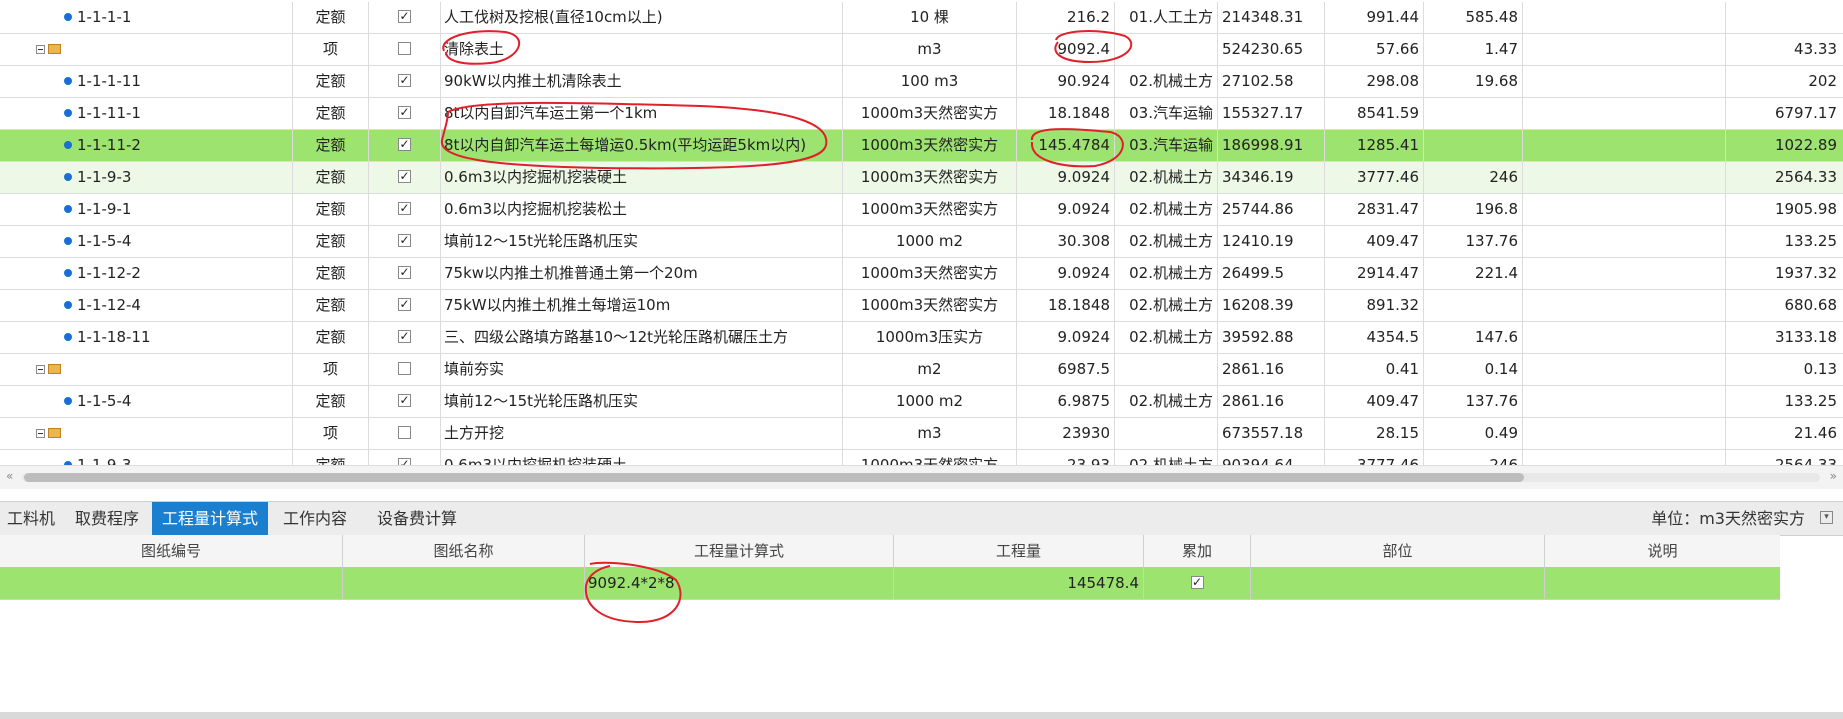 The height and width of the screenshot is (719, 1843). What do you see at coordinates (930, 17) in the screenshot?
I see `unit-cell: 10 棵` at bounding box center [930, 17].